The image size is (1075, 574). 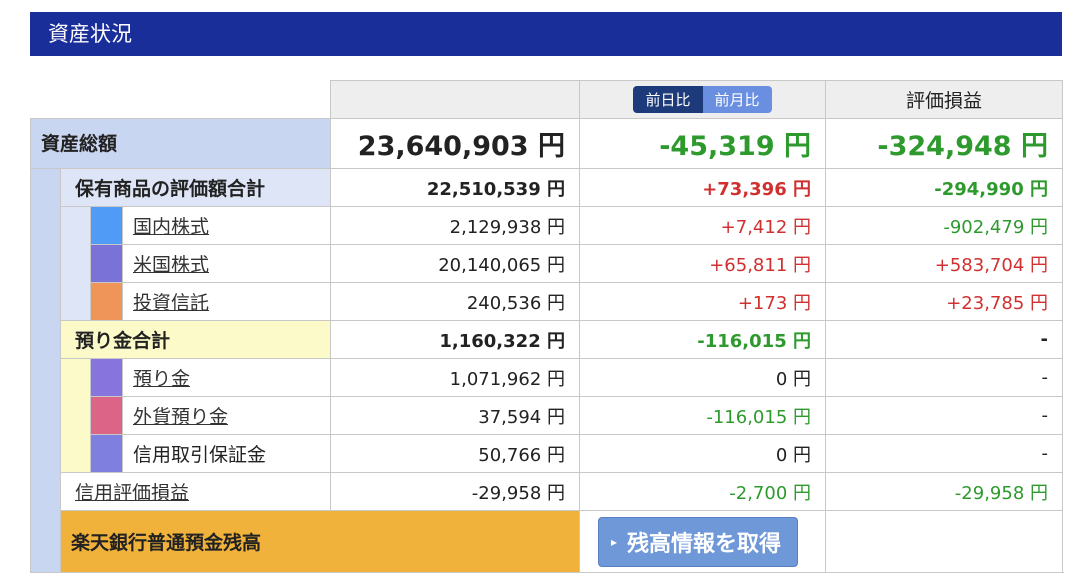 I want to click on list-item: 外貨預り金 37,594 円 -116,015 円 -, so click(x=547, y=415).